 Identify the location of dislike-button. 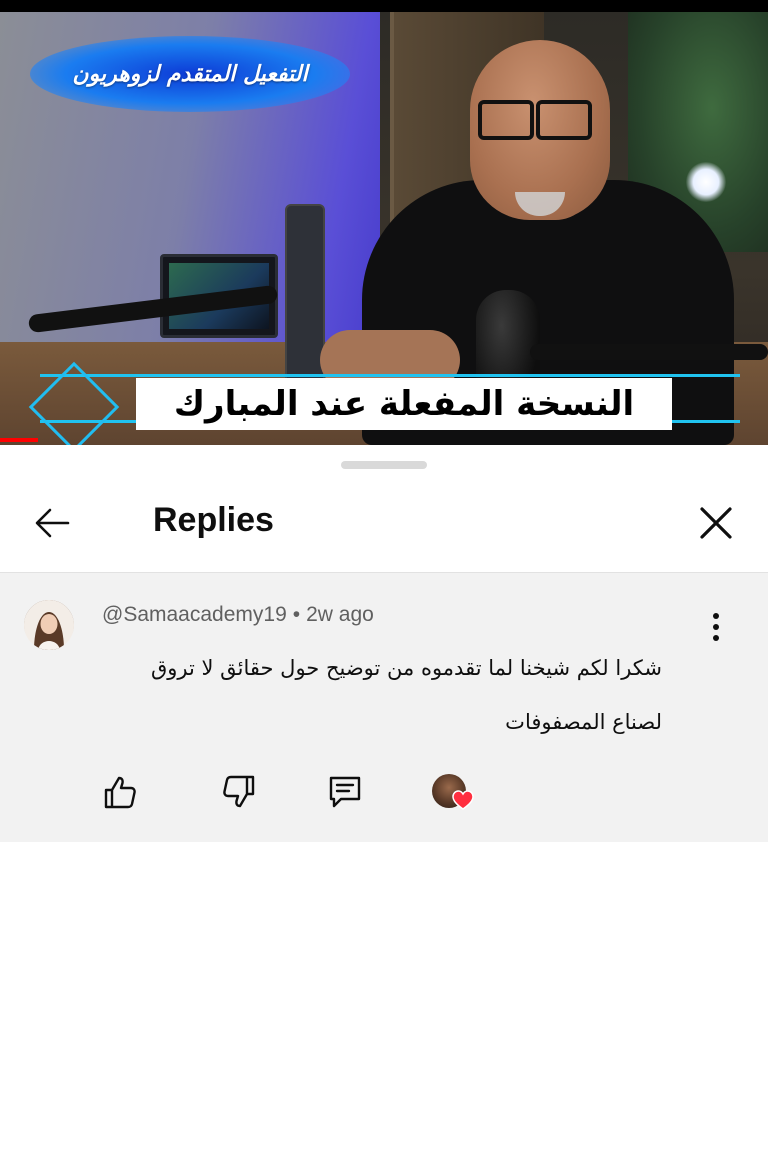
(239, 792).